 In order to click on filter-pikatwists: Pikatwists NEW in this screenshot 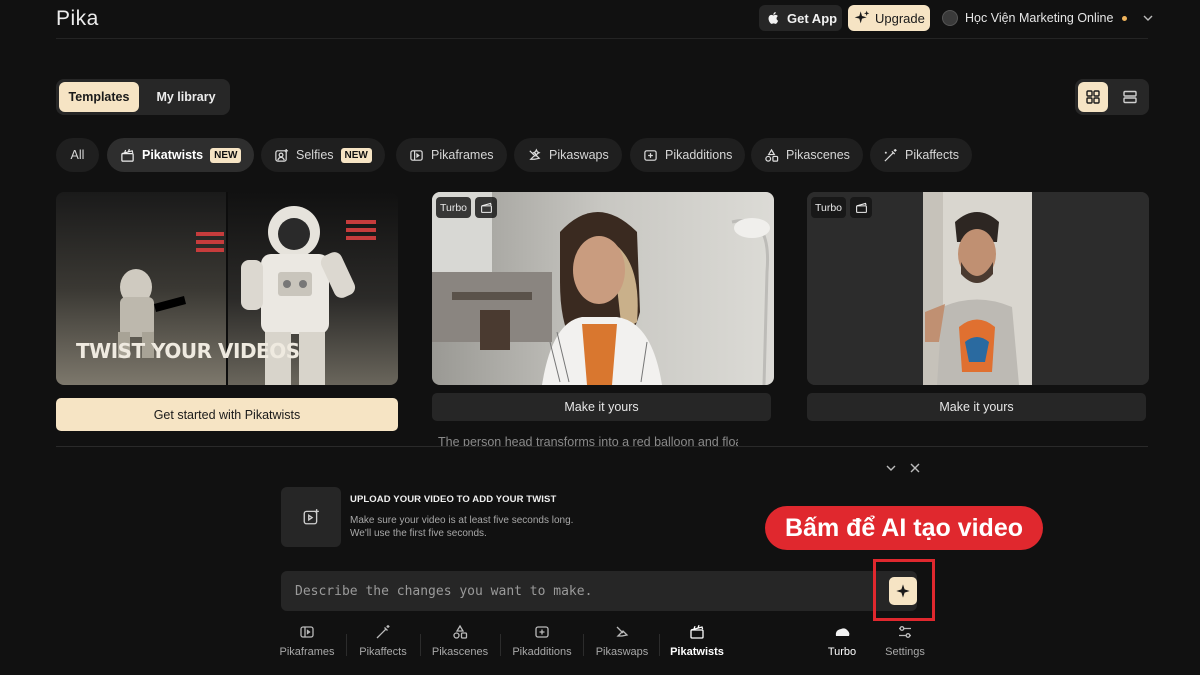, I will do `click(181, 155)`.